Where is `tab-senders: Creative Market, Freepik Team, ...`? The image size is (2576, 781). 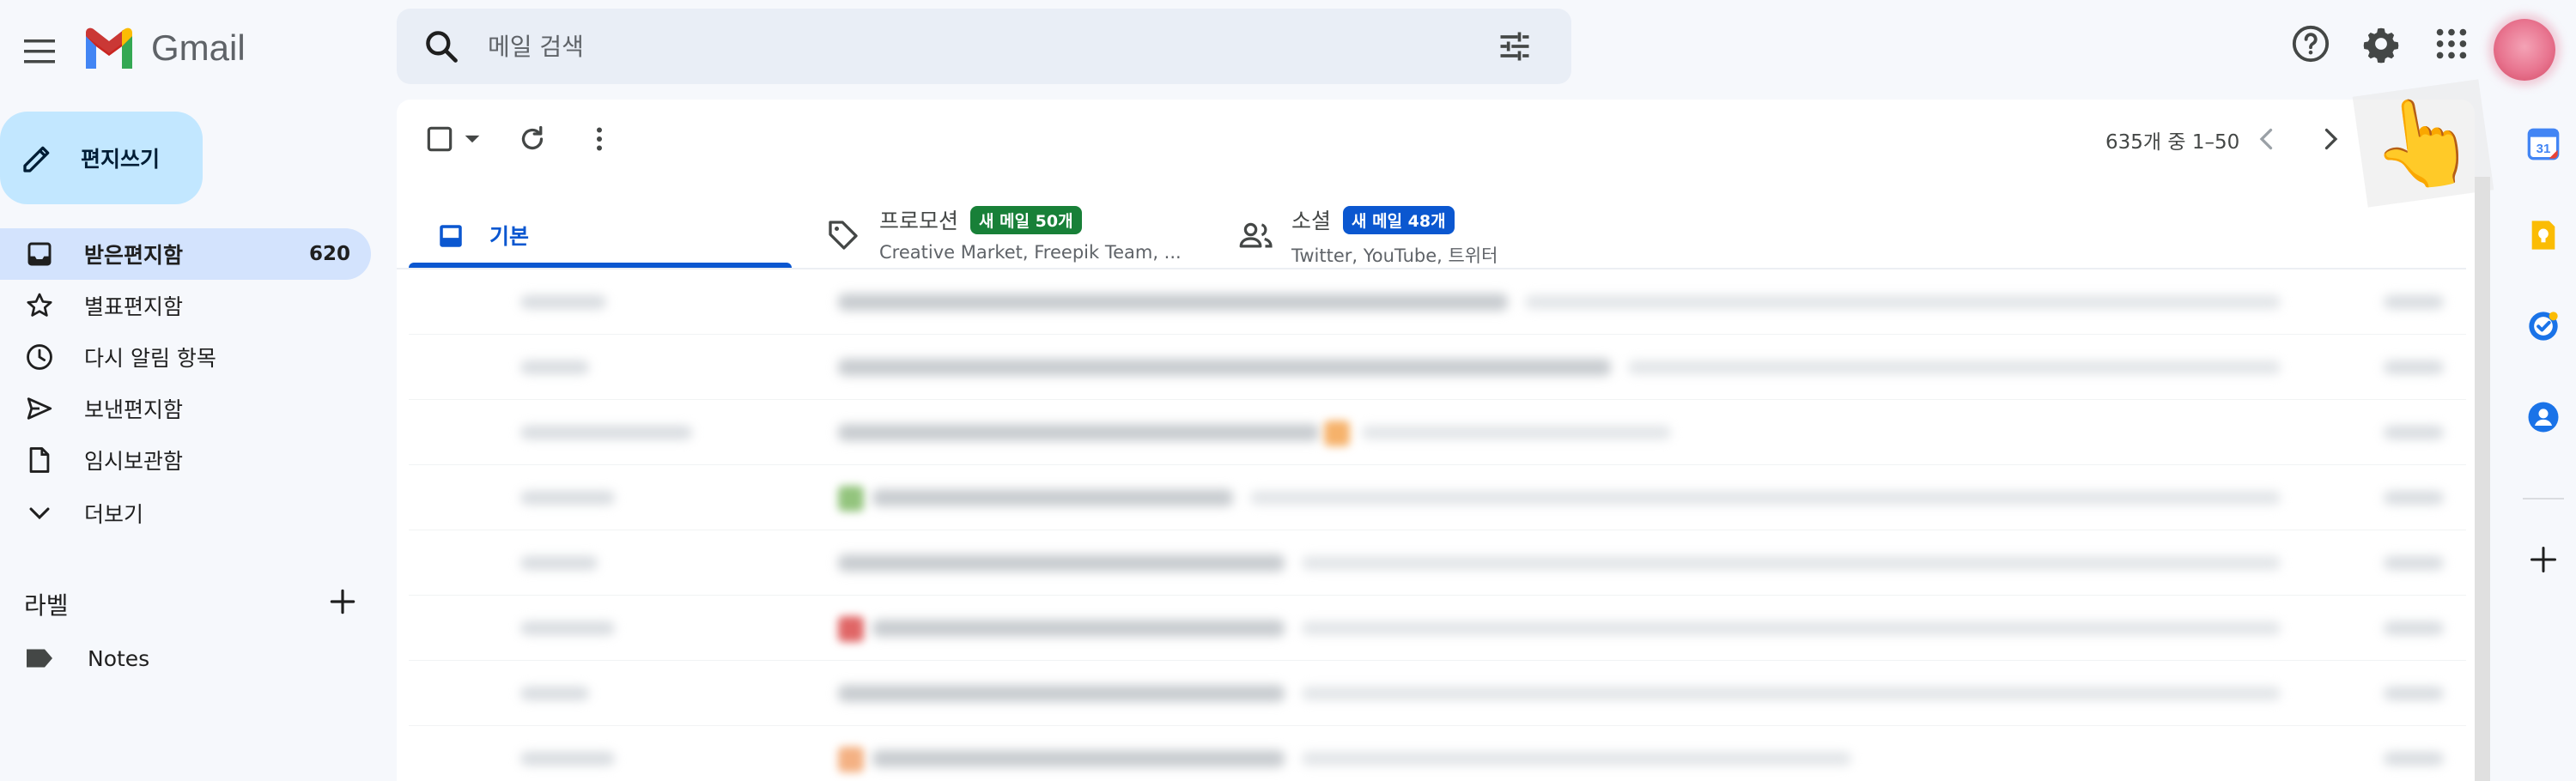 tab-senders: Creative Market, Freepik Team, ... is located at coordinates (1030, 252).